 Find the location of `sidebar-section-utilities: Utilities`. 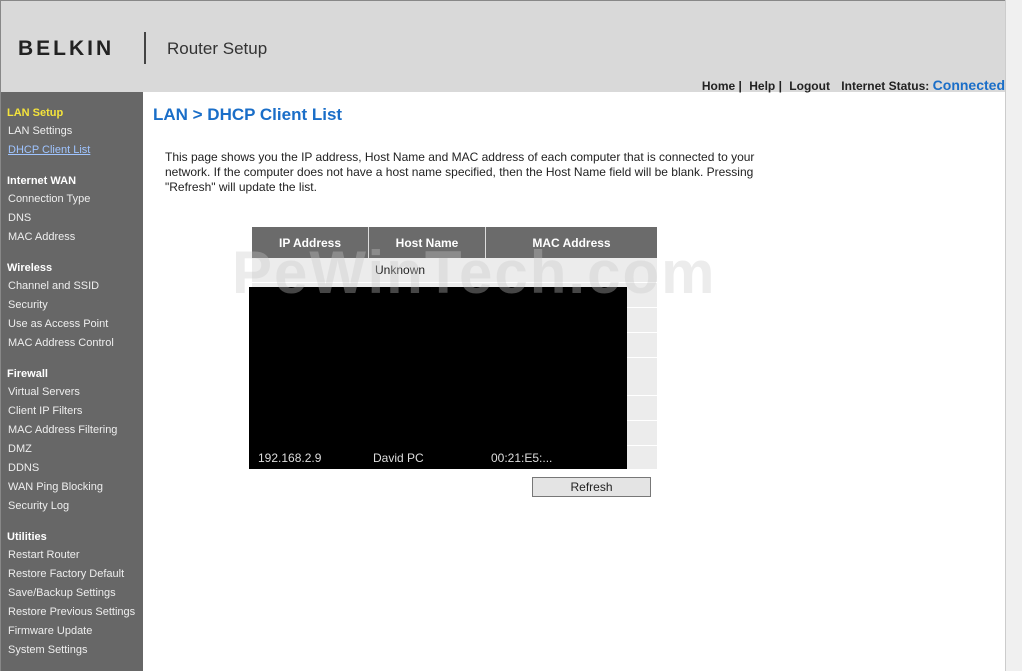

sidebar-section-utilities: Utilities is located at coordinates (27, 537).